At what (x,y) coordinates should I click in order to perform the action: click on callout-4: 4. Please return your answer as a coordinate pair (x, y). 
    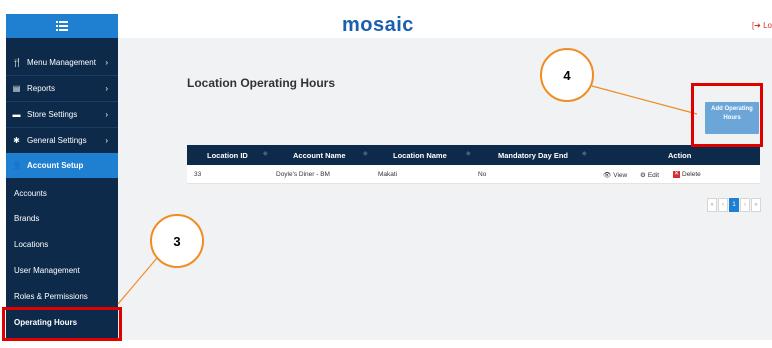
    Looking at the image, I should click on (567, 75).